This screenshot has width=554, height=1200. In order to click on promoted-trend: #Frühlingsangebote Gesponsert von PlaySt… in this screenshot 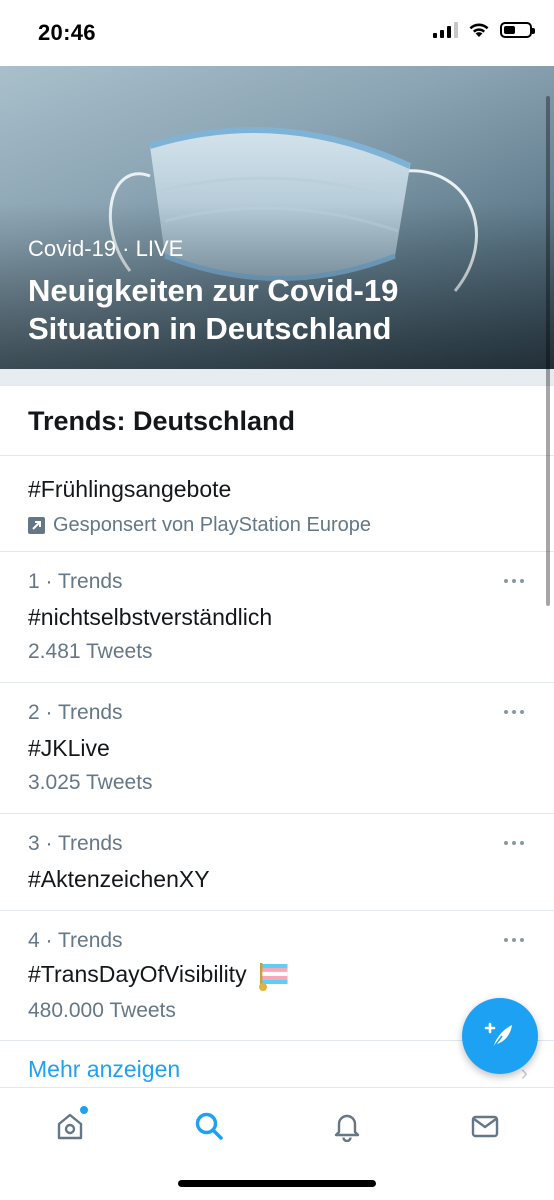, I will do `click(277, 504)`.